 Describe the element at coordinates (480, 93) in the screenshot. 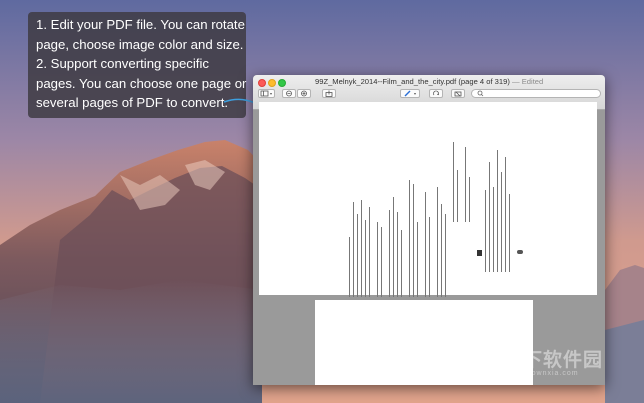

I see `search-icon` at that location.